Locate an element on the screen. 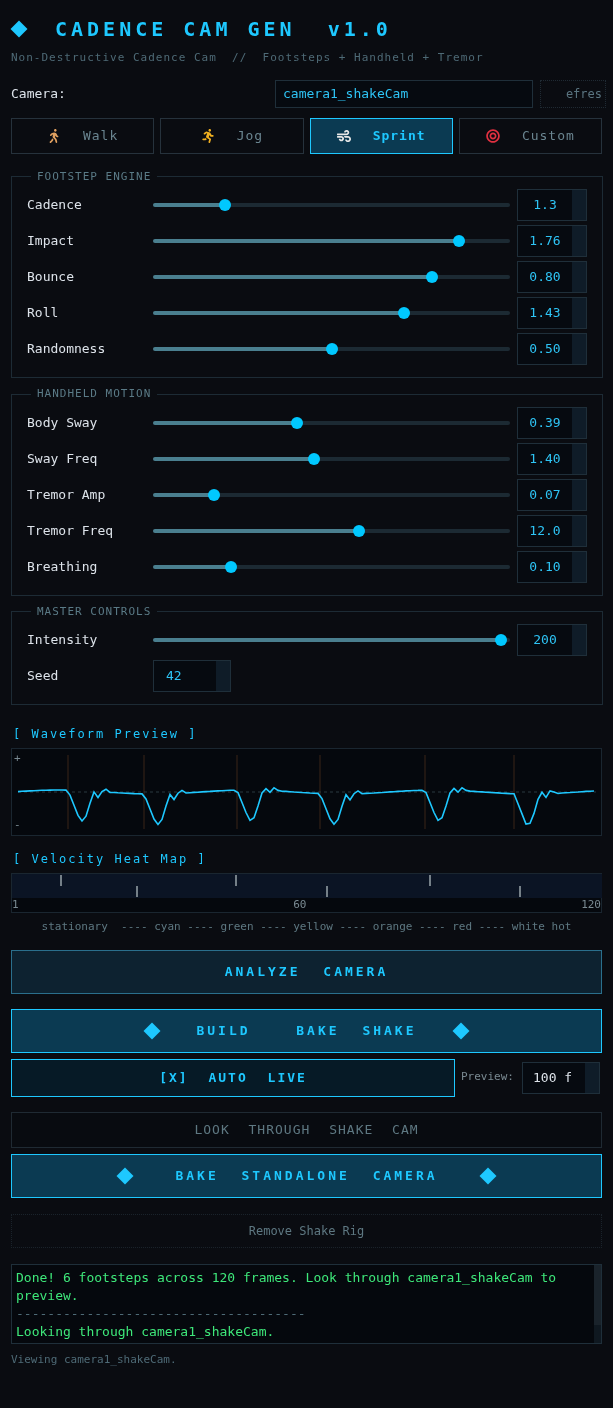 The image size is (613, 1408). plus-label: + is located at coordinates (17, 759).